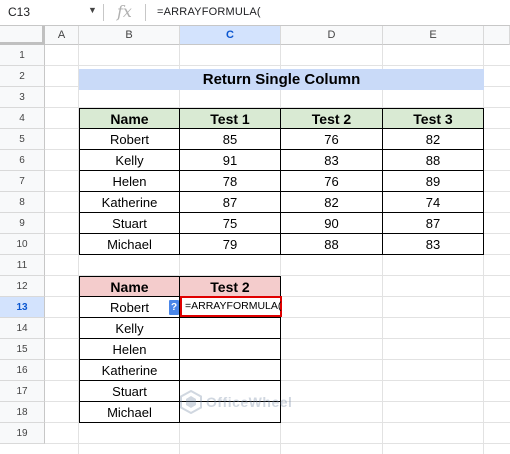  What do you see at coordinates (249, 402) in the screenshot?
I see `watermark-text: OfficeWheel` at bounding box center [249, 402].